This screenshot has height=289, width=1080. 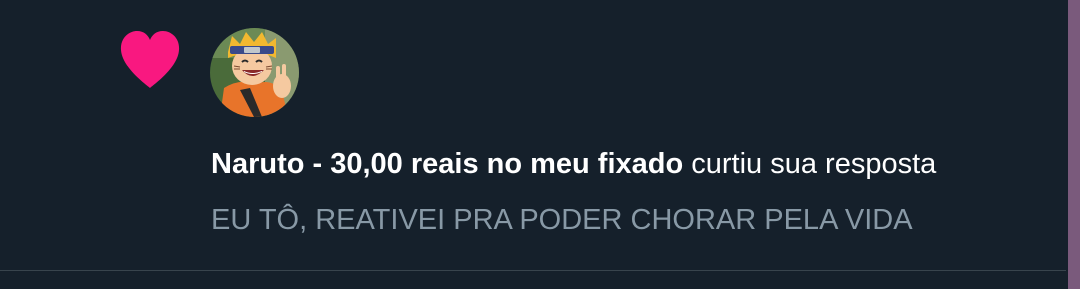 I want to click on avatar, so click(x=254, y=72).